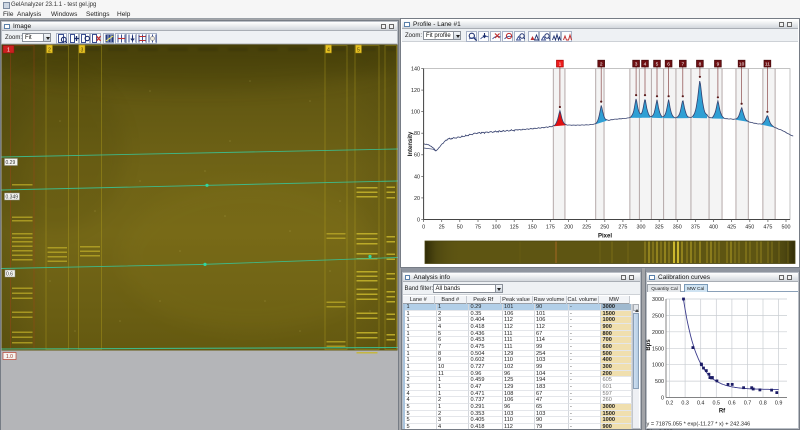  I want to click on svg-text: 2000, so click(658, 333).